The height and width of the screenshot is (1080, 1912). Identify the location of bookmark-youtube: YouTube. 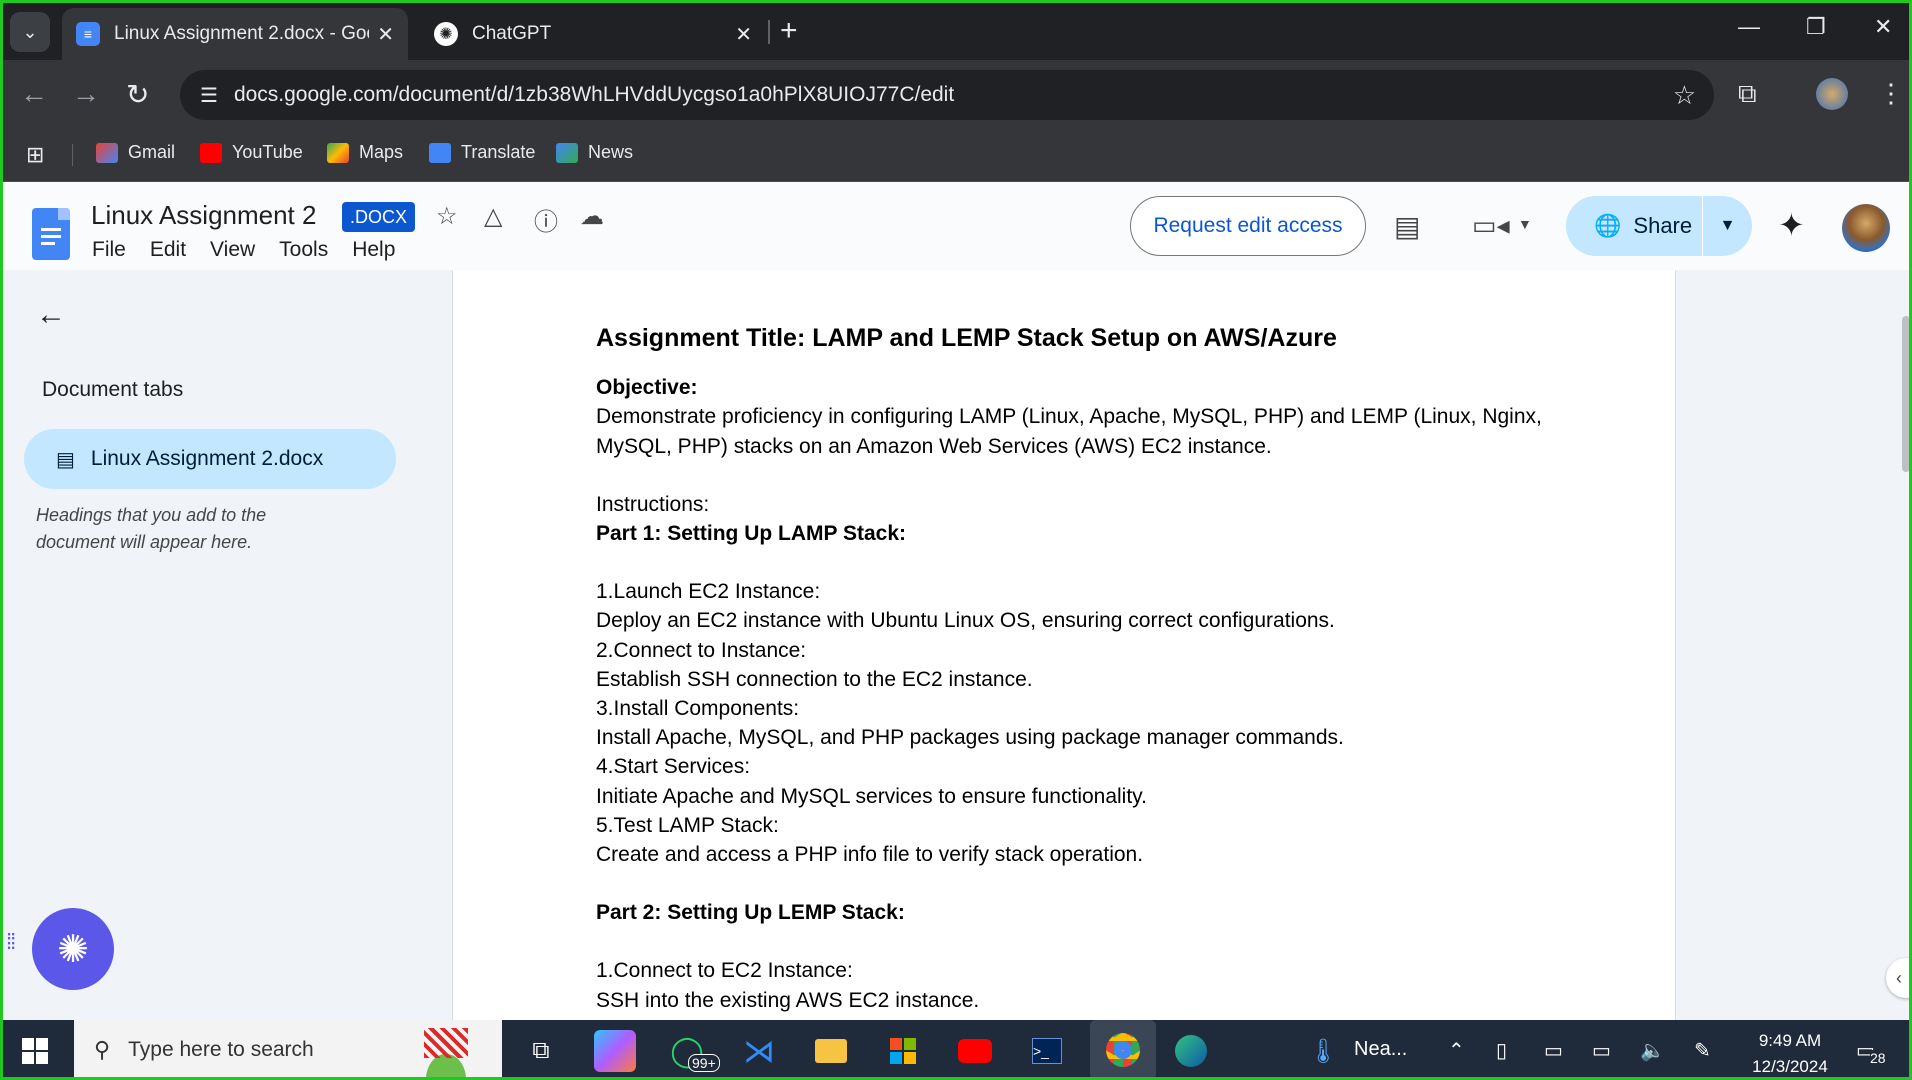
(251, 152).